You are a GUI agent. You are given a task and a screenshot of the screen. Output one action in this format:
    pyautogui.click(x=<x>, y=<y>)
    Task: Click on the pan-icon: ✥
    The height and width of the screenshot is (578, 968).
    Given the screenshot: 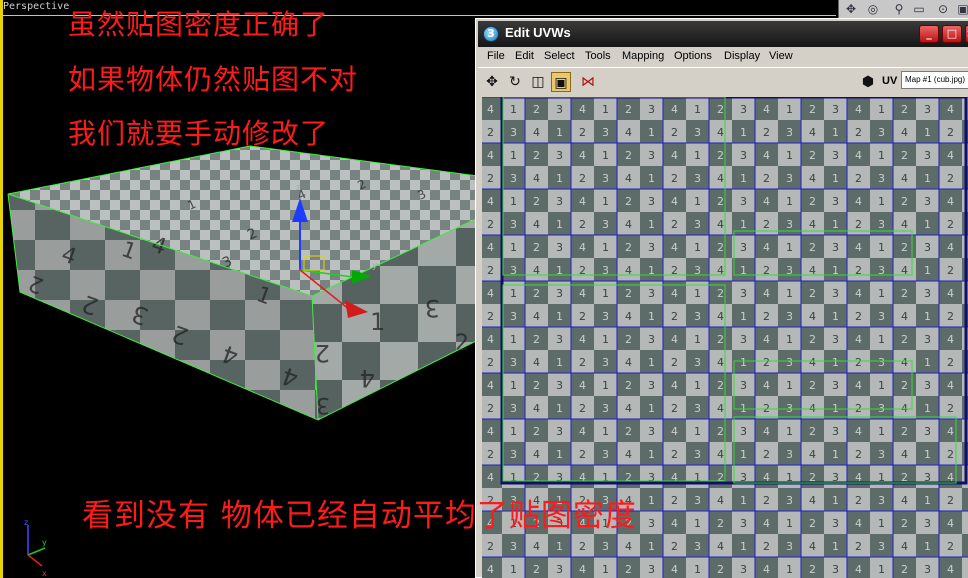 What is the action you would take?
    pyautogui.click(x=851, y=9)
    